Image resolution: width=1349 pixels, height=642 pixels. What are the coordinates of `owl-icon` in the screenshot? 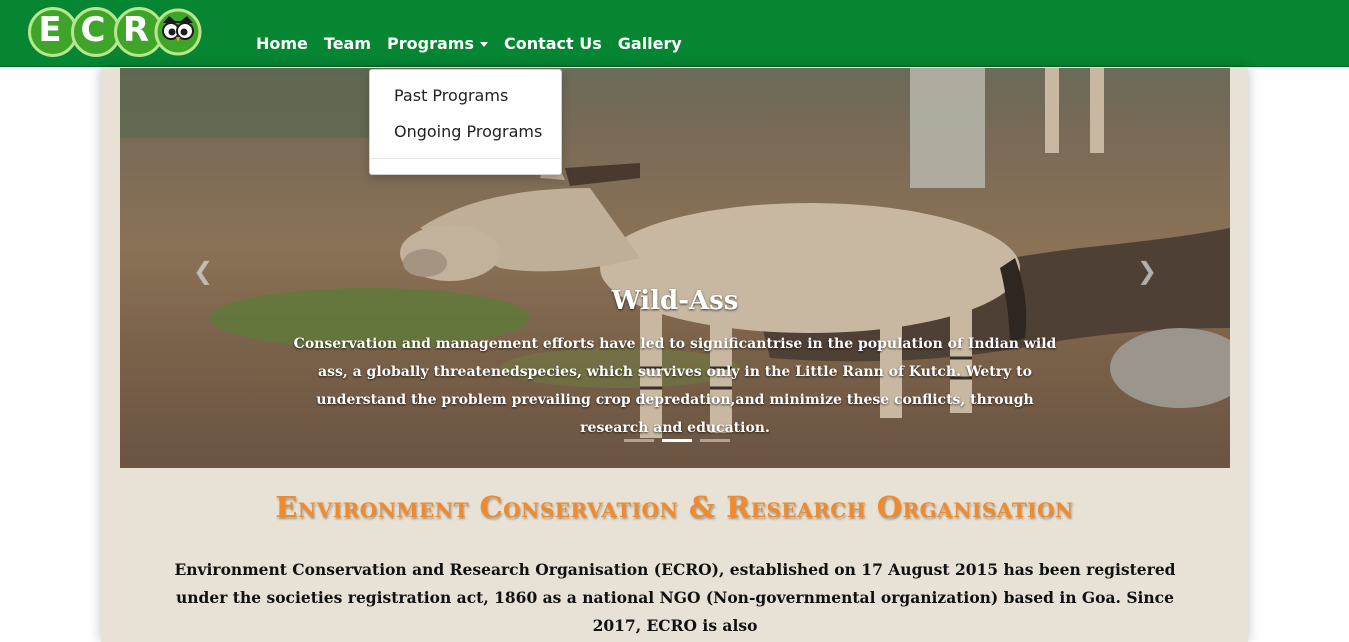 It's located at (178, 32).